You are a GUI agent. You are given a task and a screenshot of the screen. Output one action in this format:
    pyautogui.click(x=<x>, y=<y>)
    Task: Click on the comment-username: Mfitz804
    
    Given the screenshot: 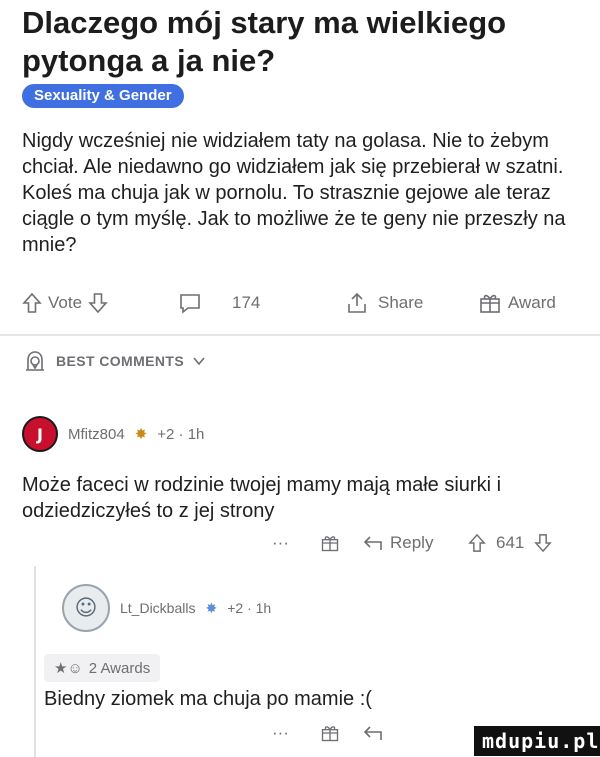 What is the action you would take?
    pyautogui.click(x=96, y=434)
    